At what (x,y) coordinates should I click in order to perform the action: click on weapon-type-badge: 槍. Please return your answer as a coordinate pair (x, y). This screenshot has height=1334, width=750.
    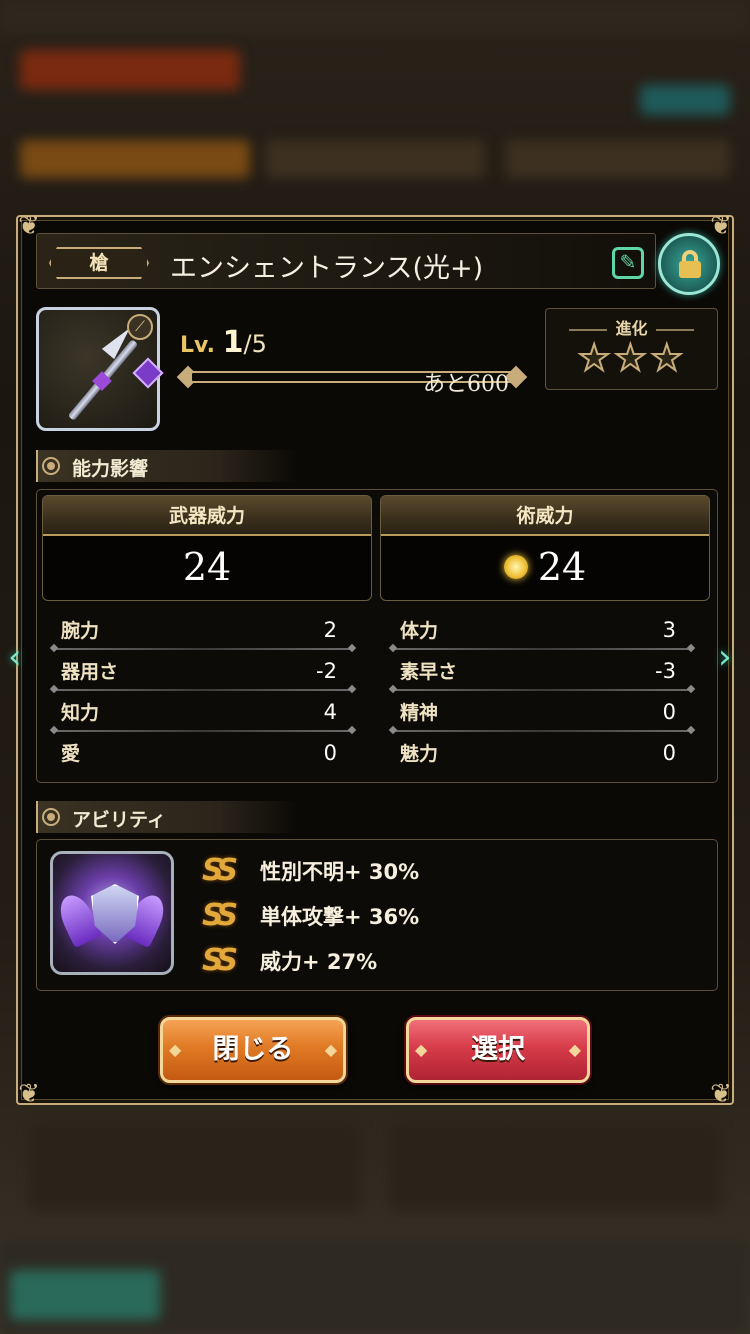
    Looking at the image, I should click on (99, 263).